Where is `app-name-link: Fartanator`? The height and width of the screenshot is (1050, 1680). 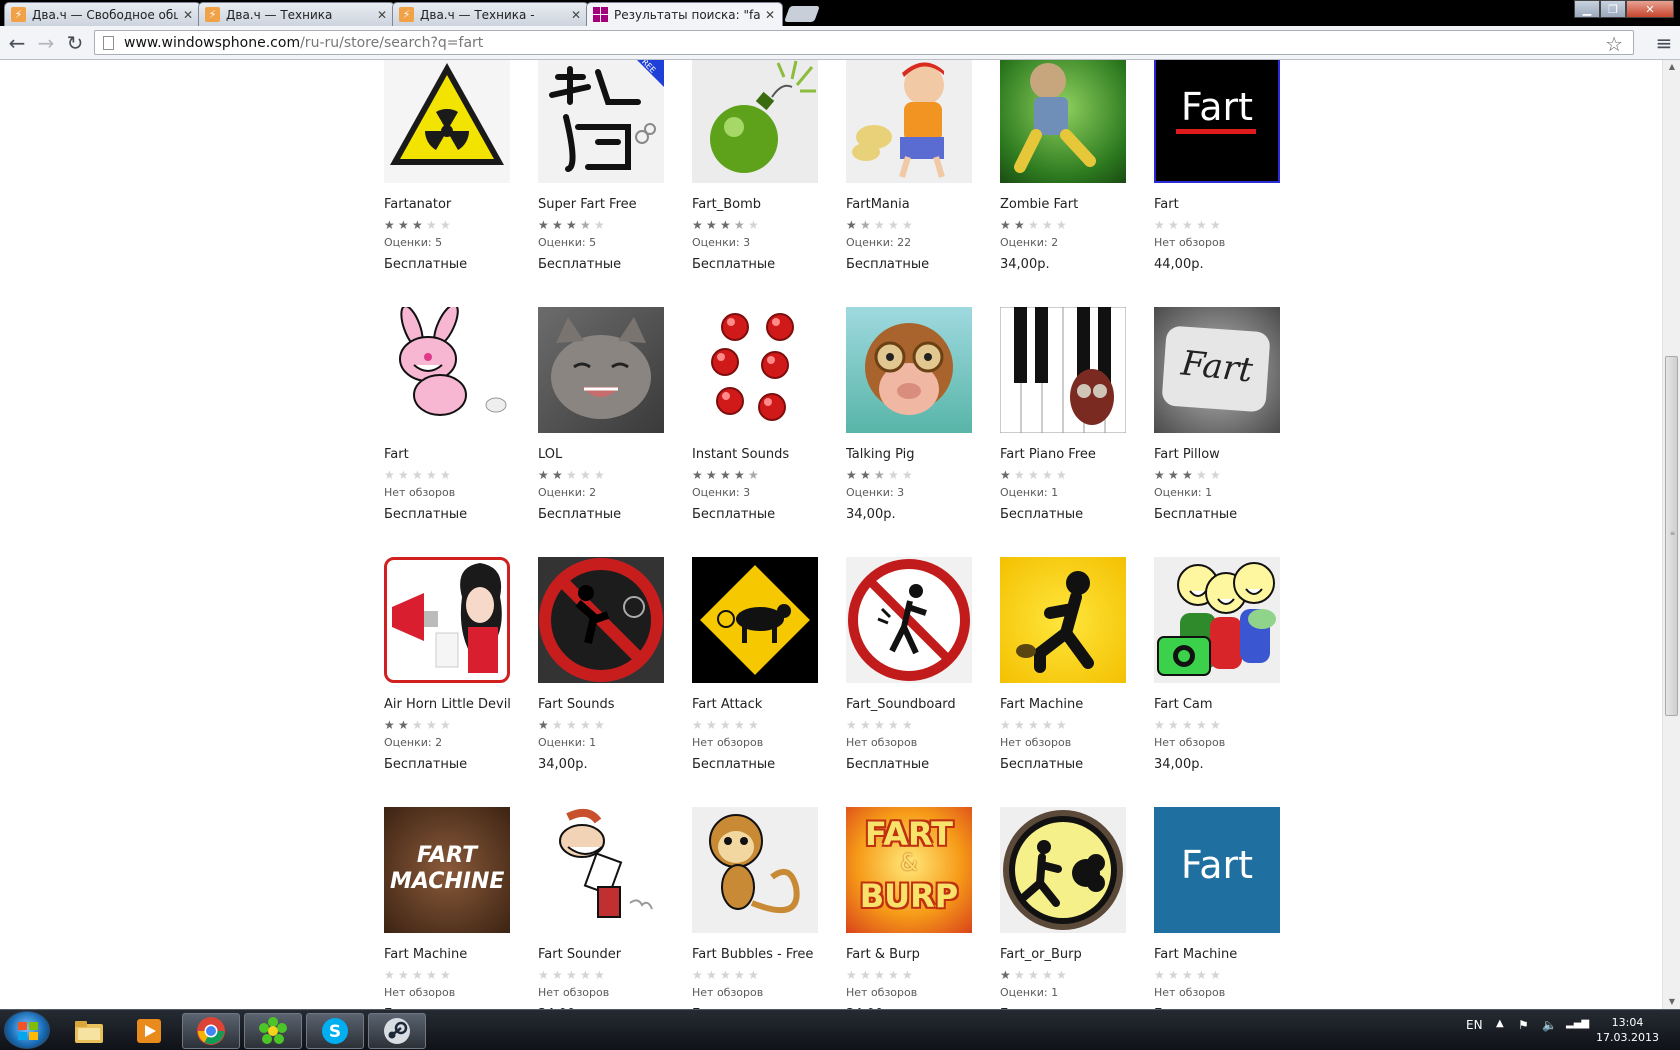 app-name-link: Fartanator is located at coordinates (461, 204).